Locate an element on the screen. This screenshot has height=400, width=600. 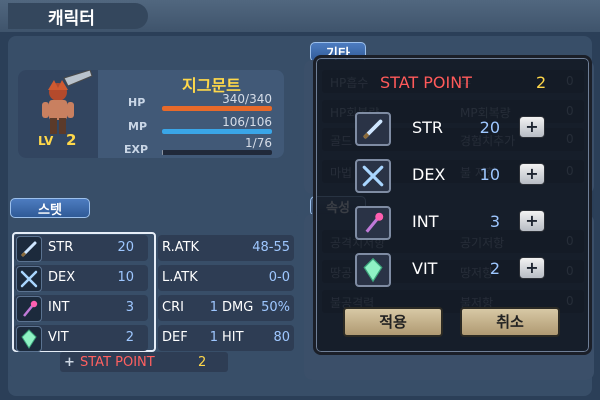
mp-bar is located at coordinates (217, 131).